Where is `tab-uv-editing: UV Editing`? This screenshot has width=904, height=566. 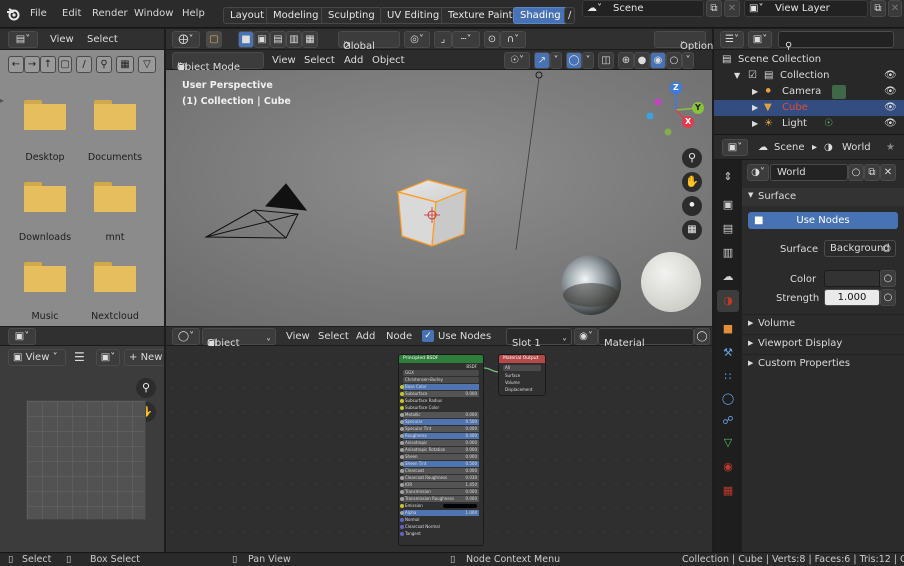
tab-uv-editing: UV Editing is located at coordinates (413, 15).